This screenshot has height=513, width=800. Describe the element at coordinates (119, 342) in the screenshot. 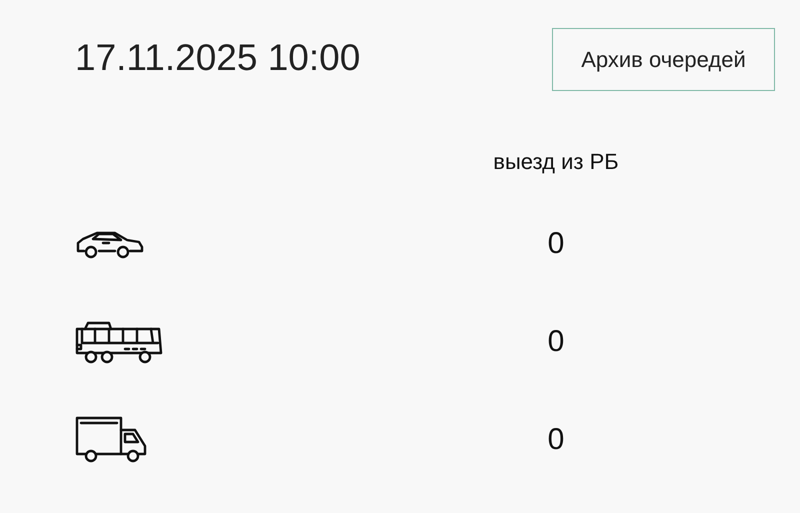

I see `bus-icon` at that location.